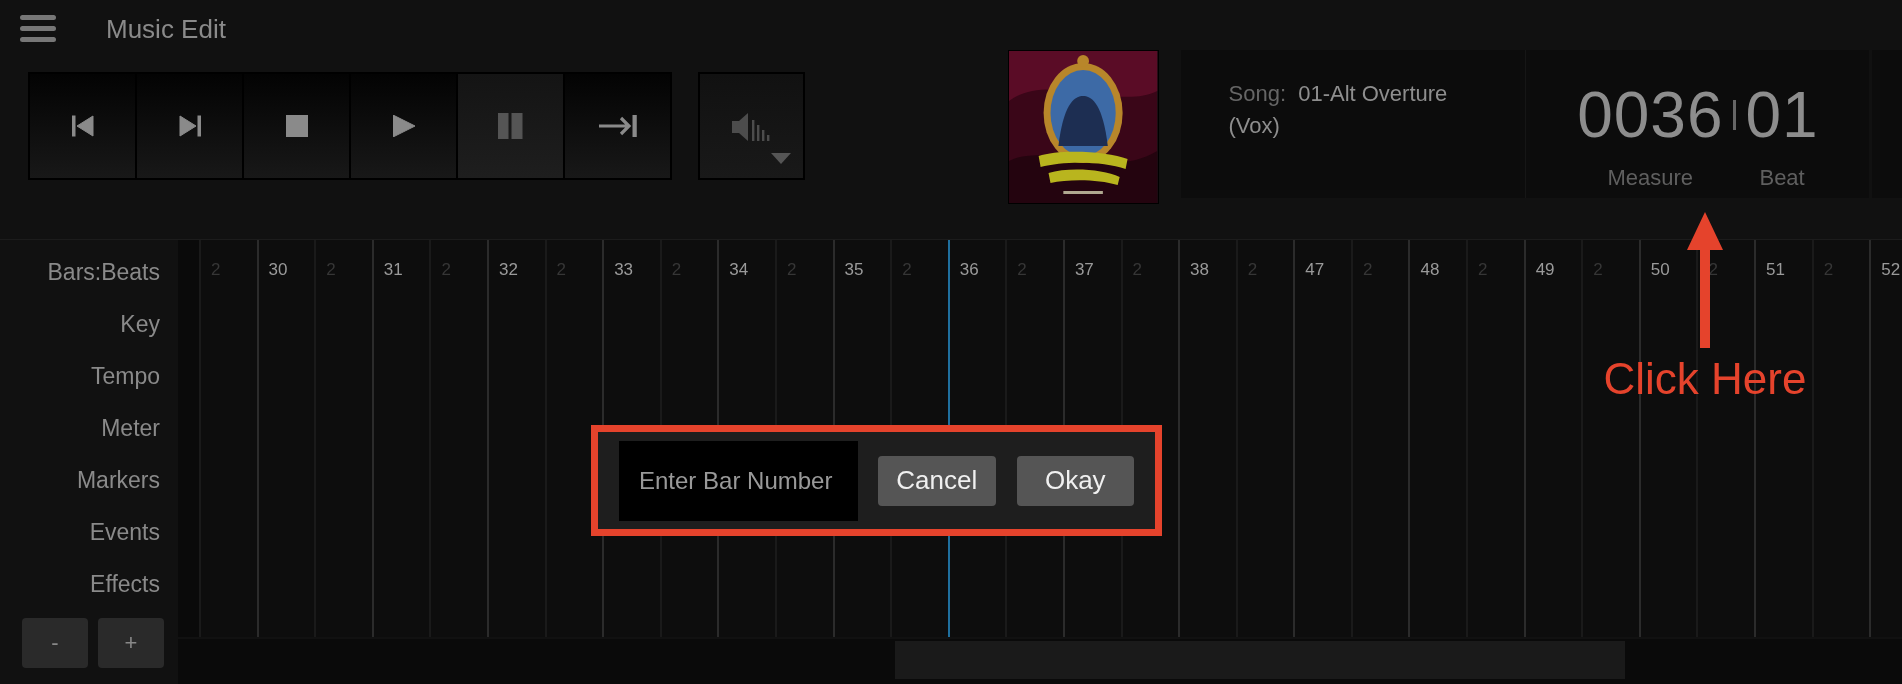 Image resolution: width=1902 pixels, height=684 pixels. What do you see at coordinates (1650, 177) in the screenshot?
I see `measure-label: Measure` at bounding box center [1650, 177].